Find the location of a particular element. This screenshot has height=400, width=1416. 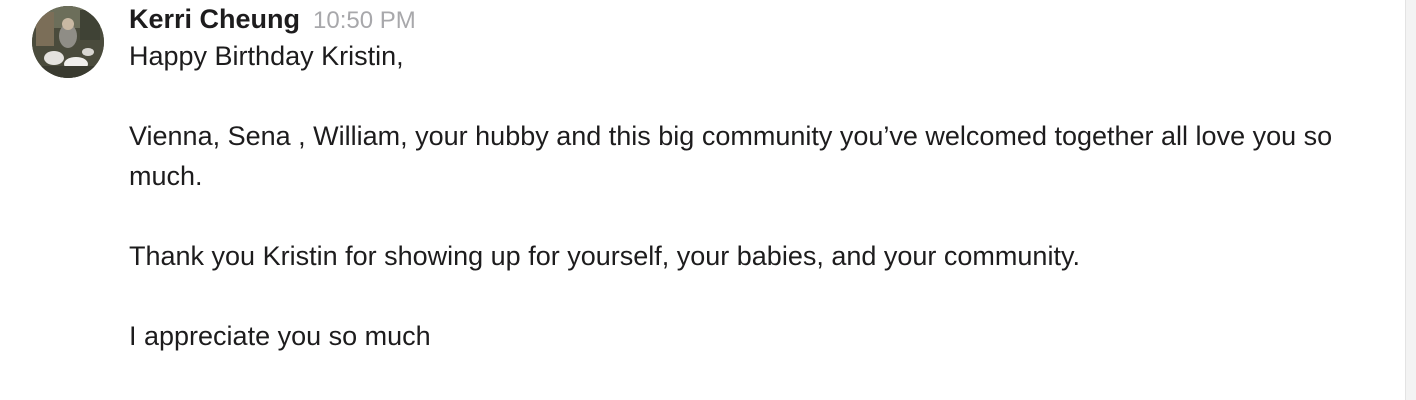

avatar-photo-icon is located at coordinates (68, 42).